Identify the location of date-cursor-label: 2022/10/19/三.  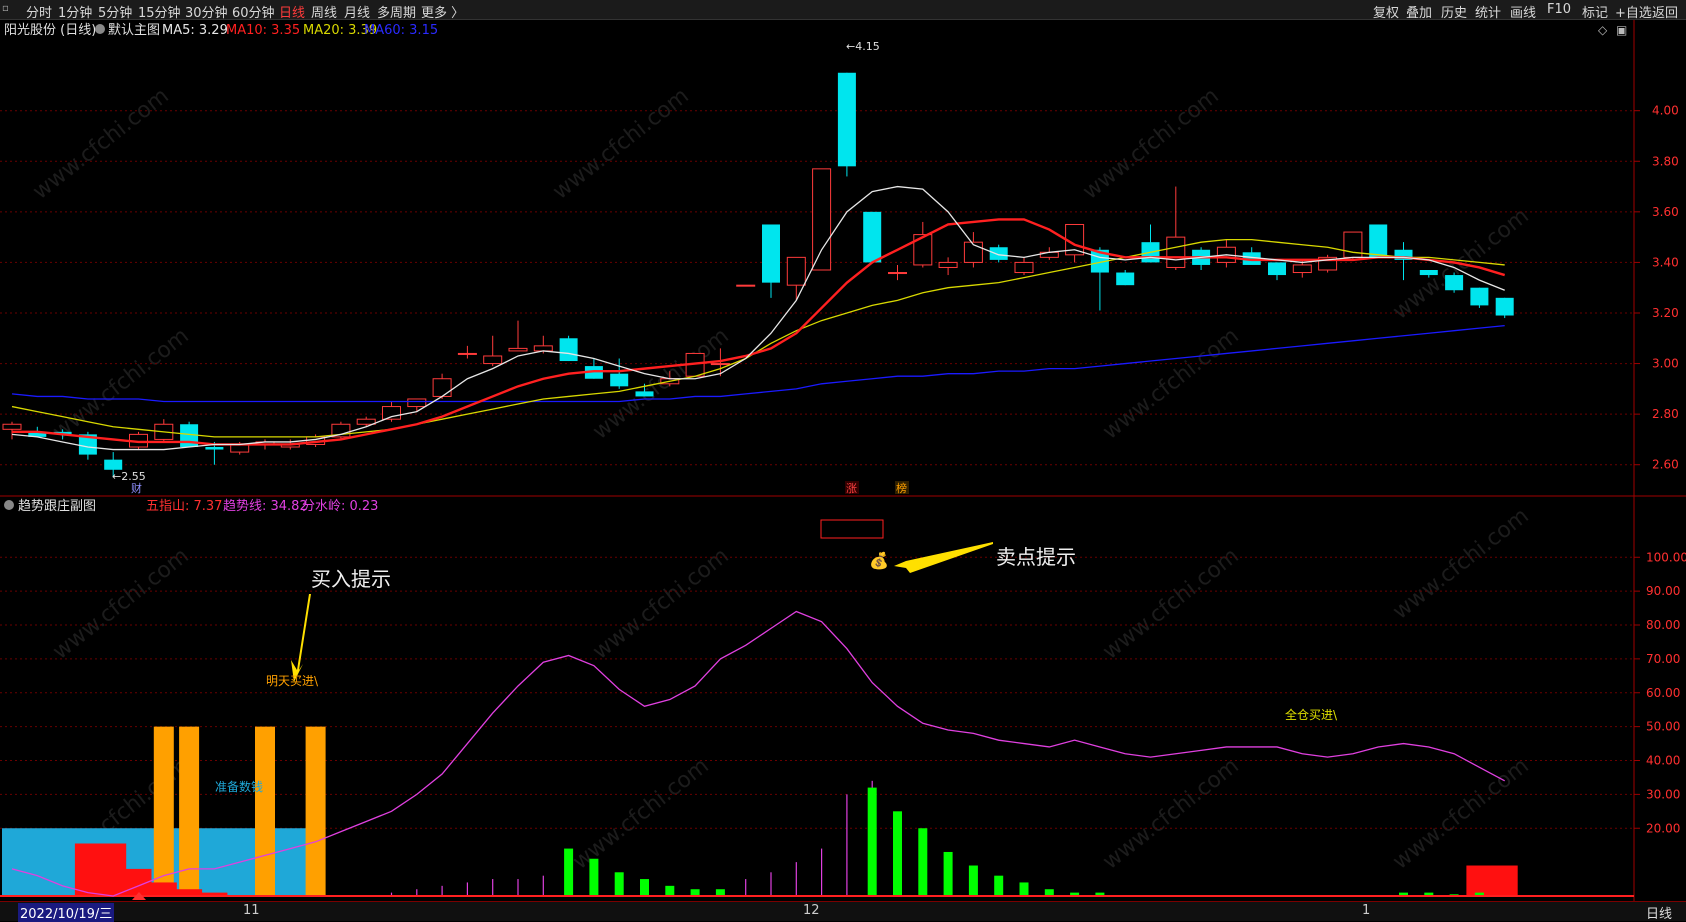
(66, 912).